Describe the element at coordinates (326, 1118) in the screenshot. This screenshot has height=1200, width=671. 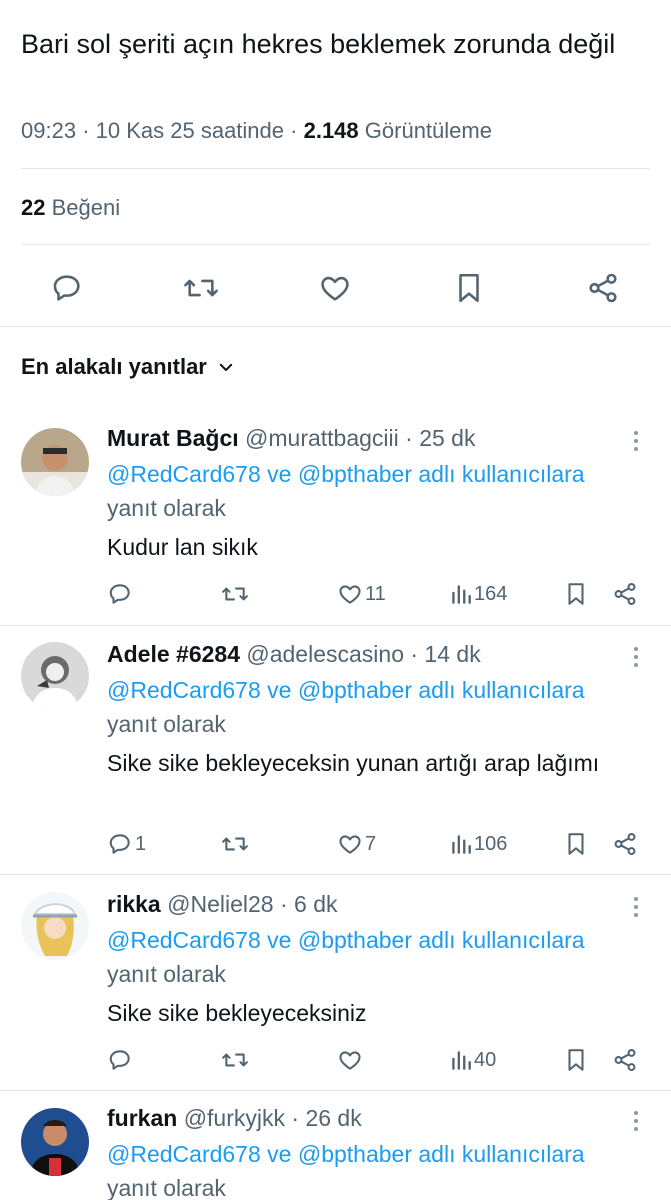
I see `reply-time: · 26 dk` at that location.